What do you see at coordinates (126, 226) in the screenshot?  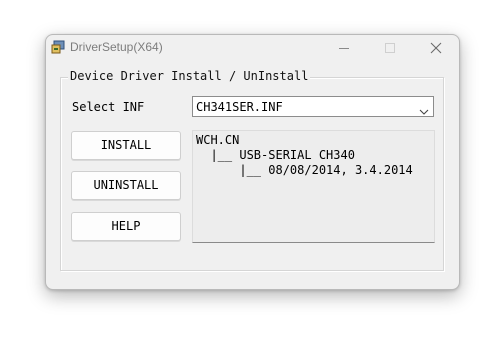 I see `help-button: HELP` at bounding box center [126, 226].